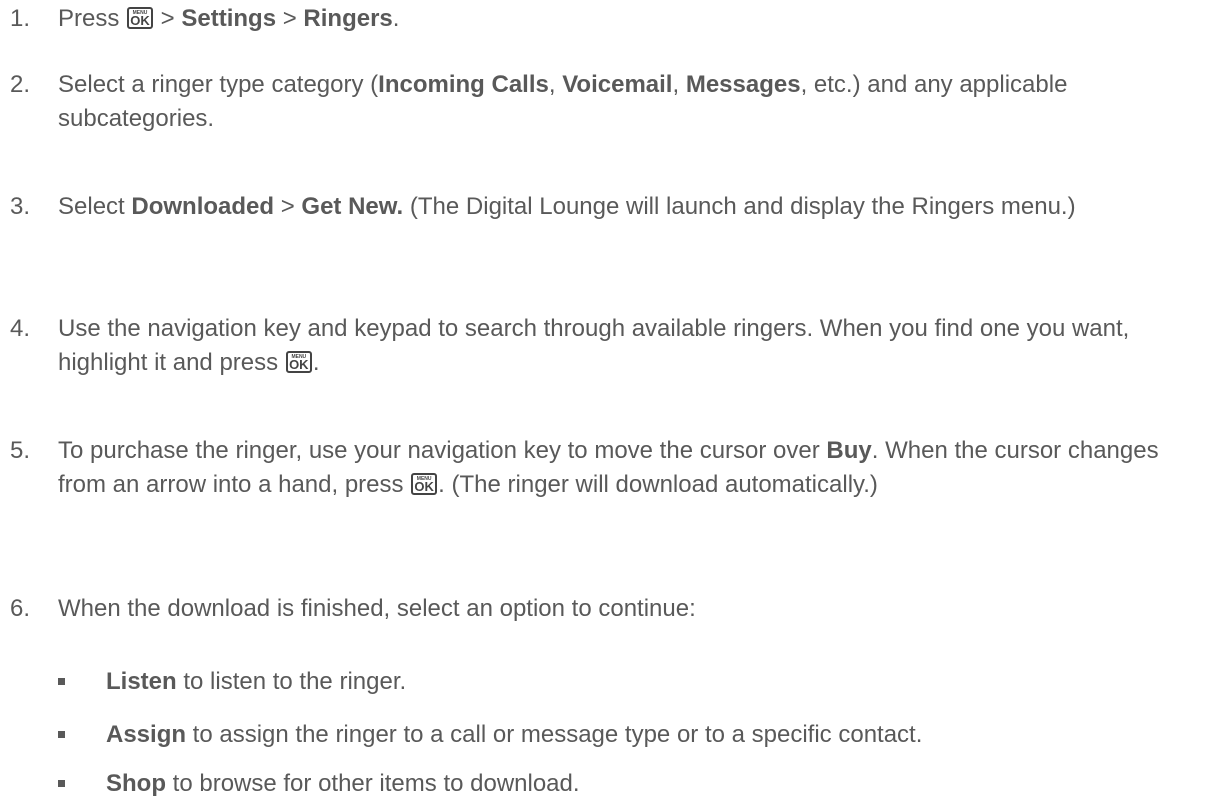  I want to click on bold-term: Settings, so click(229, 18).